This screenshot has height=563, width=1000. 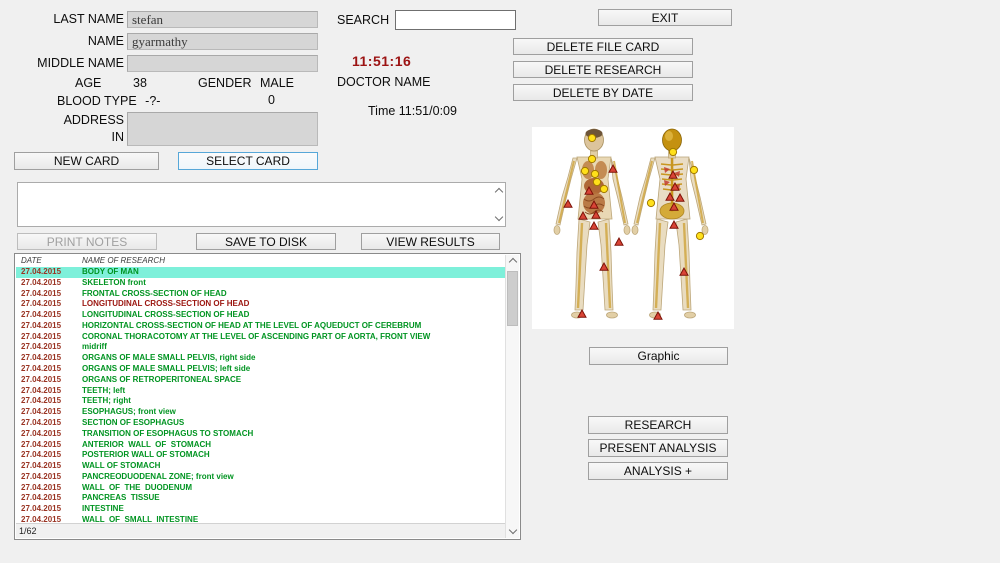 I want to click on gender-row: GENDER MALE, so click(x=246, y=83).